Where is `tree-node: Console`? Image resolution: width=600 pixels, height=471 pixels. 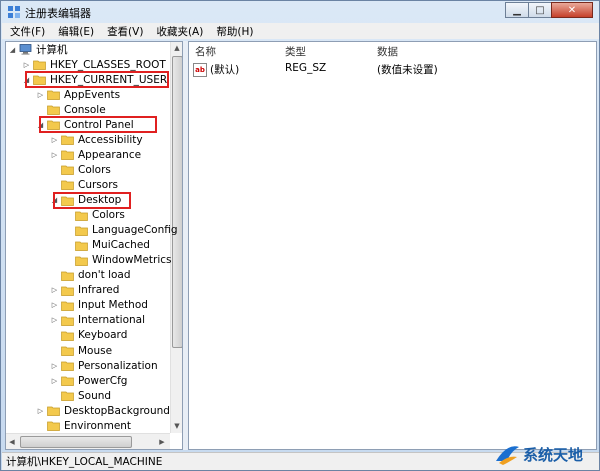 tree-node: Console is located at coordinates (71, 109).